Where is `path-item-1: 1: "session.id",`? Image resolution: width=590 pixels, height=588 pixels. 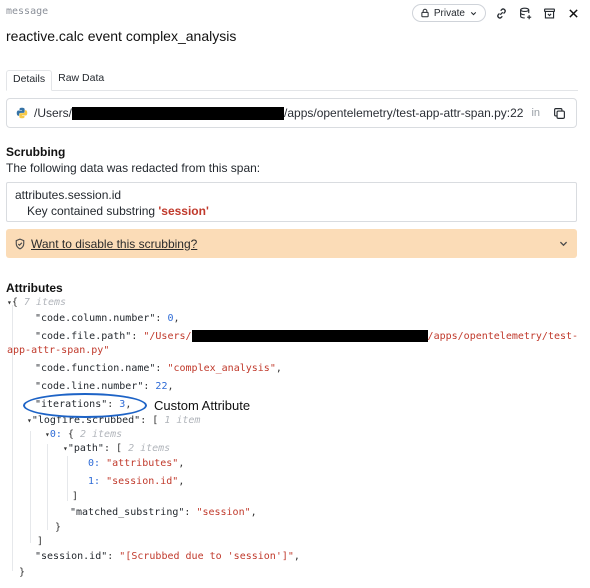 path-item-1: 1: "session.id", is located at coordinates (136, 481).